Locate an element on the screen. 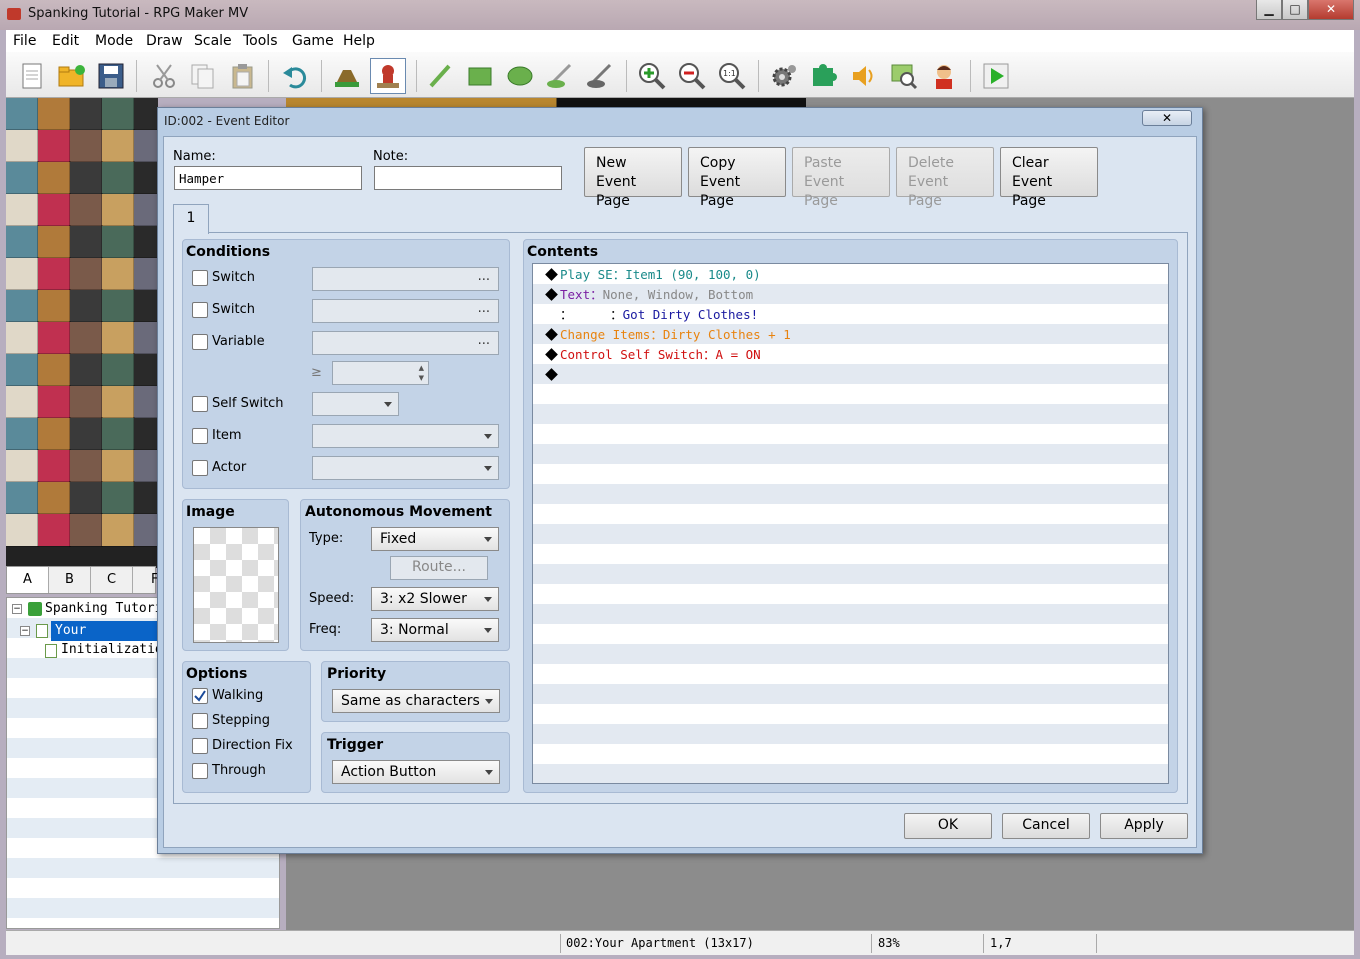 This screenshot has width=1360, height=959. scissors-icon is located at coordinates (164, 76).